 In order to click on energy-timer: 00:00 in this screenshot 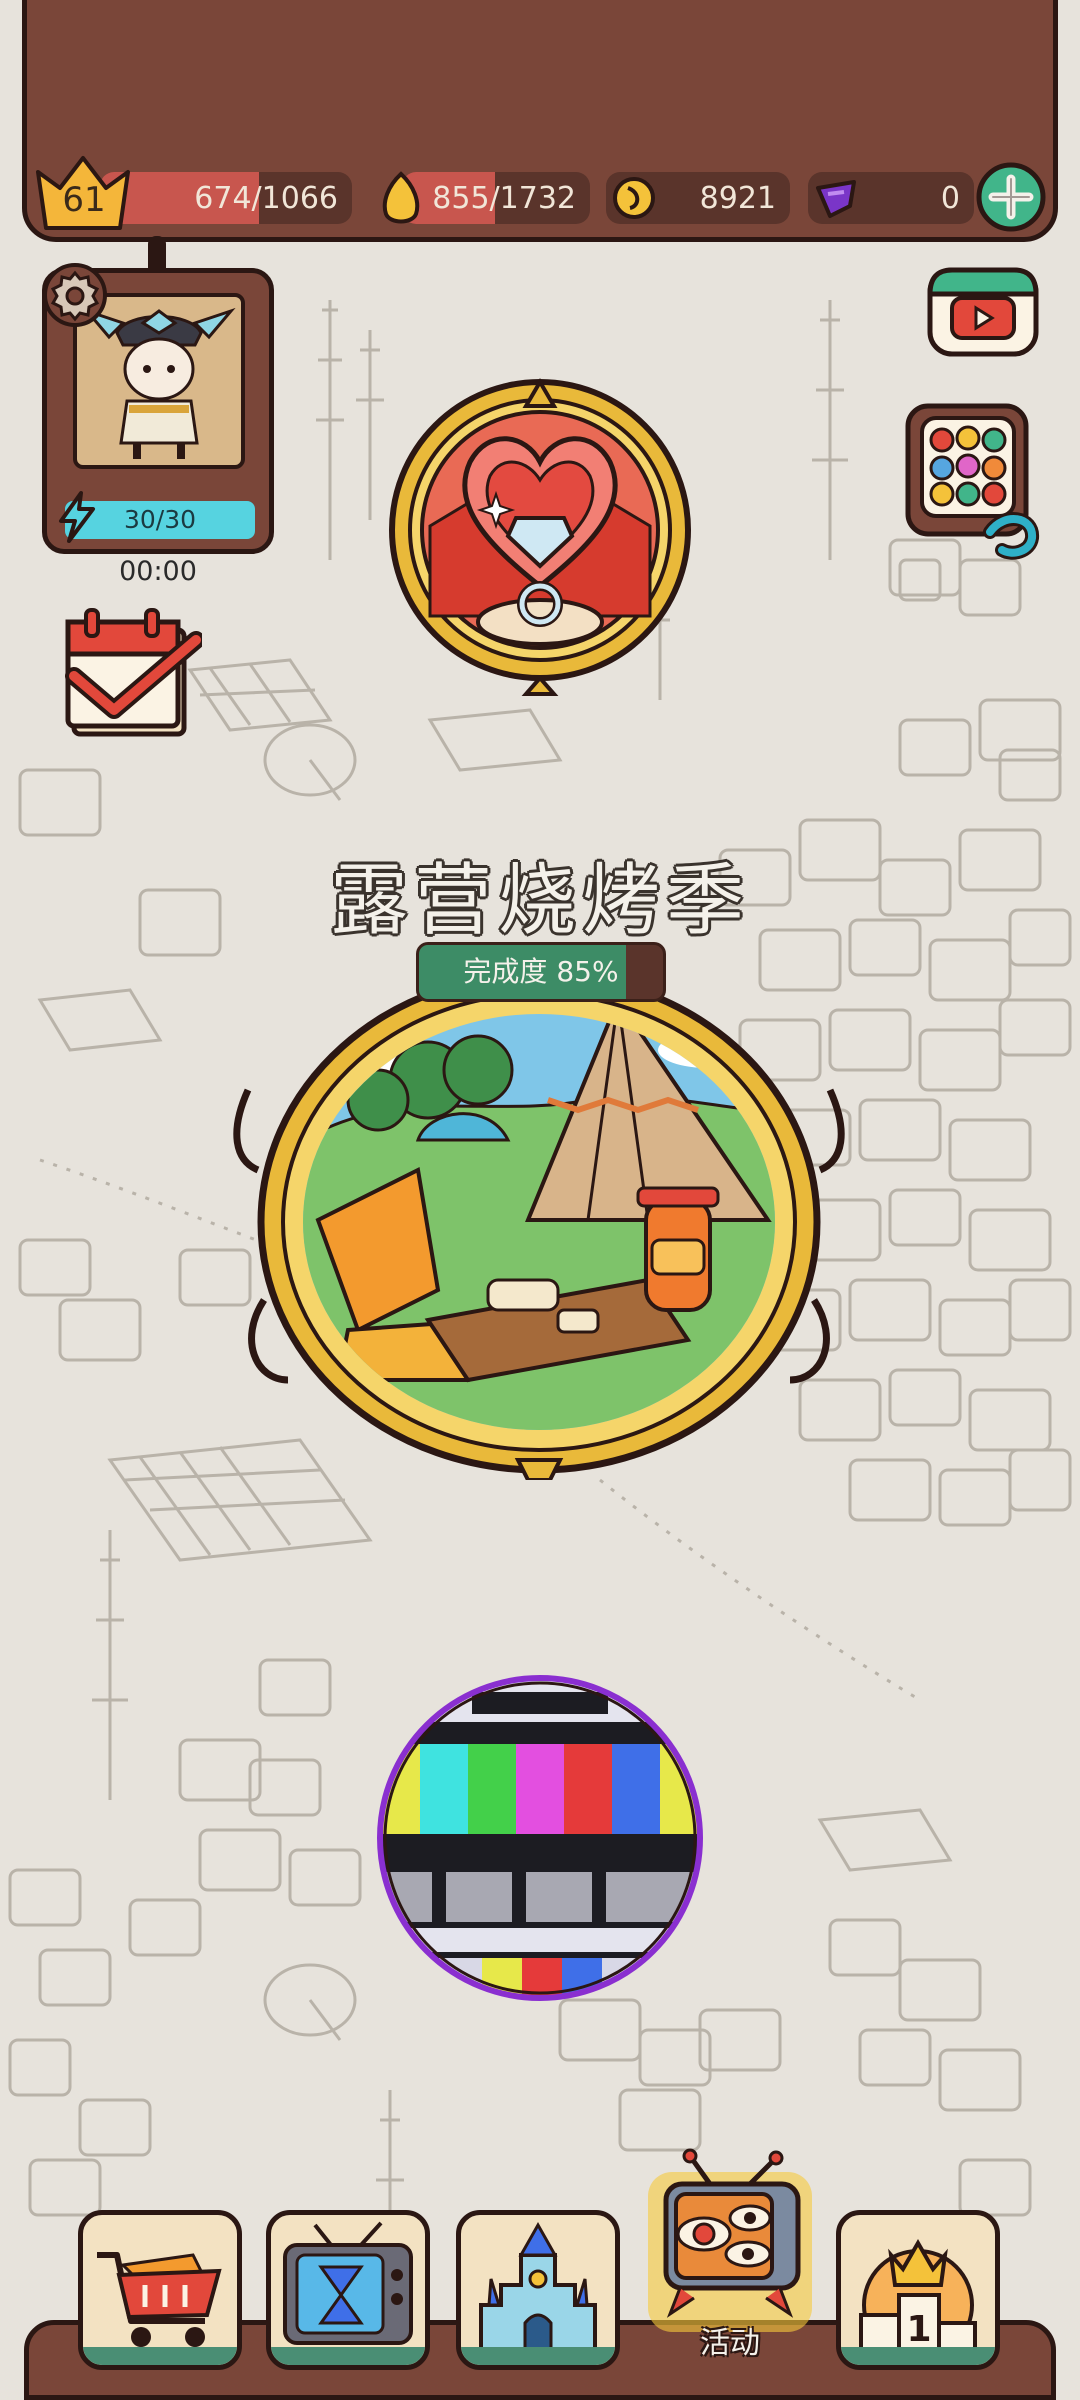, I will do `click(158, 571)`.